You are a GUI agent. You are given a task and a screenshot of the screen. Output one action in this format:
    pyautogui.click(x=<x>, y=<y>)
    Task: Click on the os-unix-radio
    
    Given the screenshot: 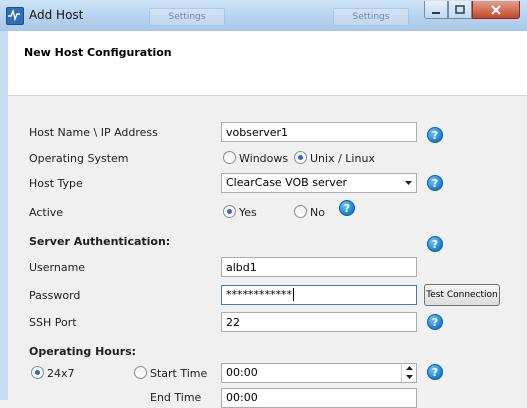 What is the action you would take?
    pyautogui.click(x=300, y=157)
    